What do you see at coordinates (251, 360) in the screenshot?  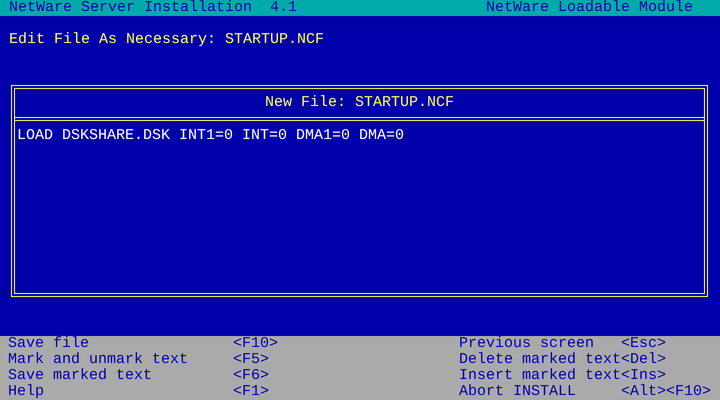 I see `key-hint: <F5>` at bounding box center [251, 360].